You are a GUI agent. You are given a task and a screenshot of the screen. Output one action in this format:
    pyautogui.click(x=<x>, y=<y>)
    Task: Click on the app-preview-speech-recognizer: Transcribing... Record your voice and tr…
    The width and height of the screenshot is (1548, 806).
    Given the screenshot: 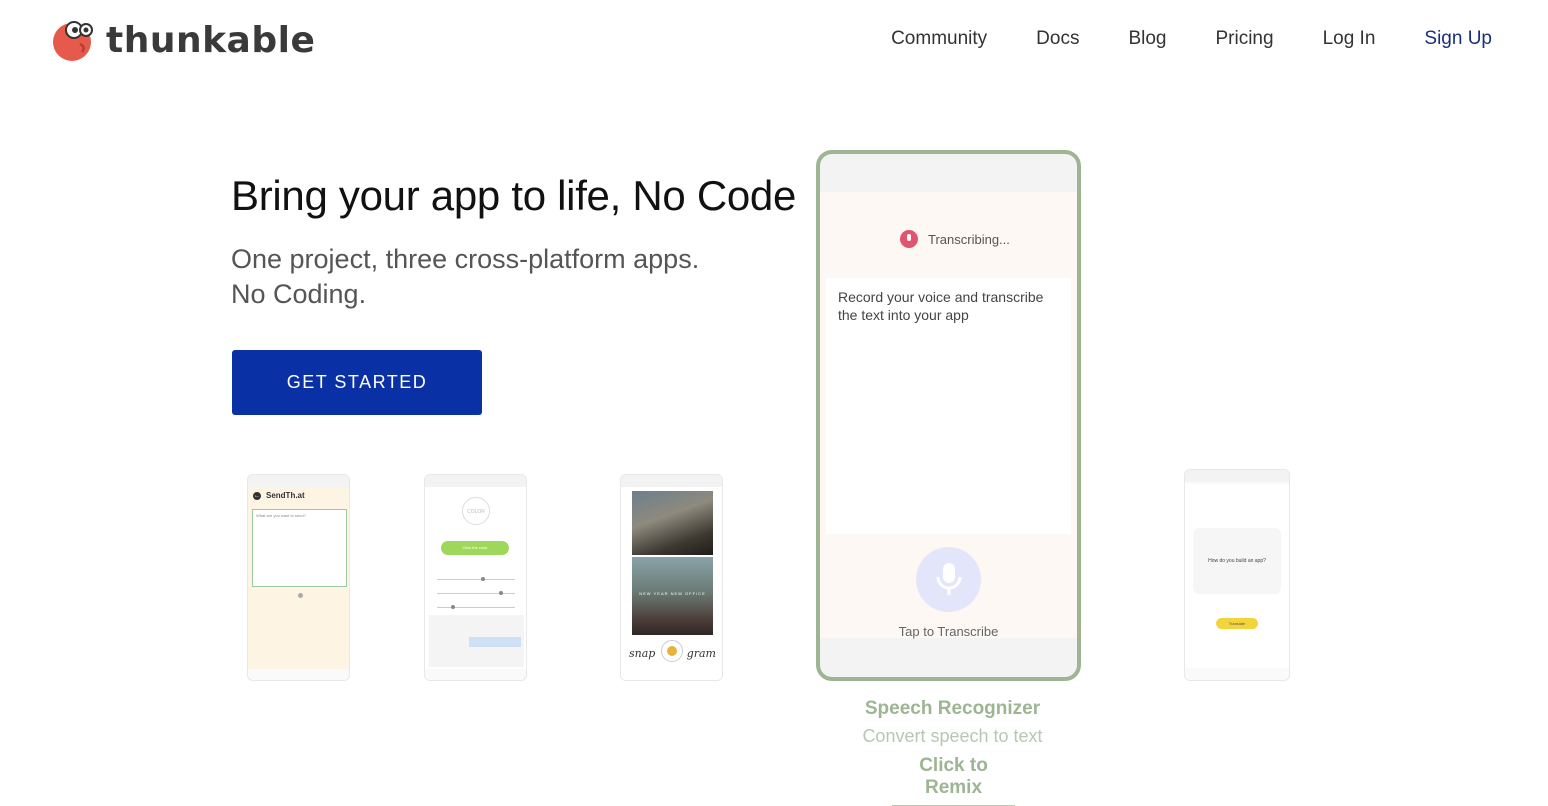 What is the action you would take?
    pyautogui.click(x=948, y=415)
    